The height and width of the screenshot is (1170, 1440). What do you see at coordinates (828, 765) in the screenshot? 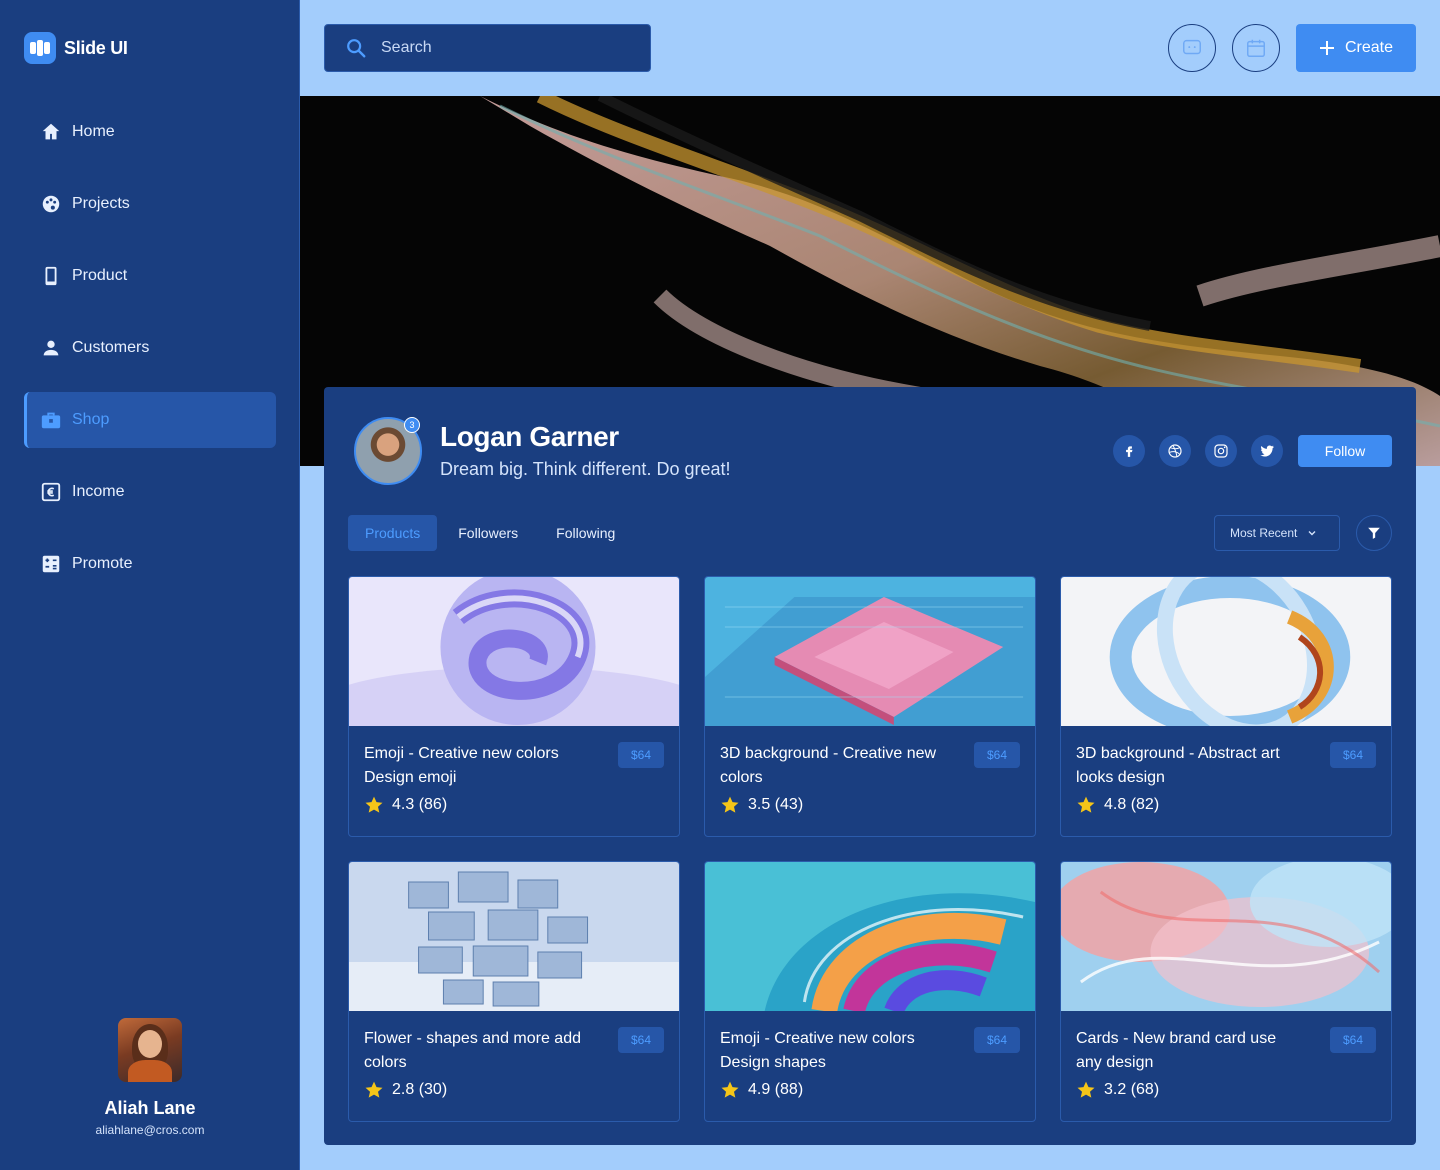
I see `product-title: 3D background - Creative new colors` at bounding box center [828, 765].